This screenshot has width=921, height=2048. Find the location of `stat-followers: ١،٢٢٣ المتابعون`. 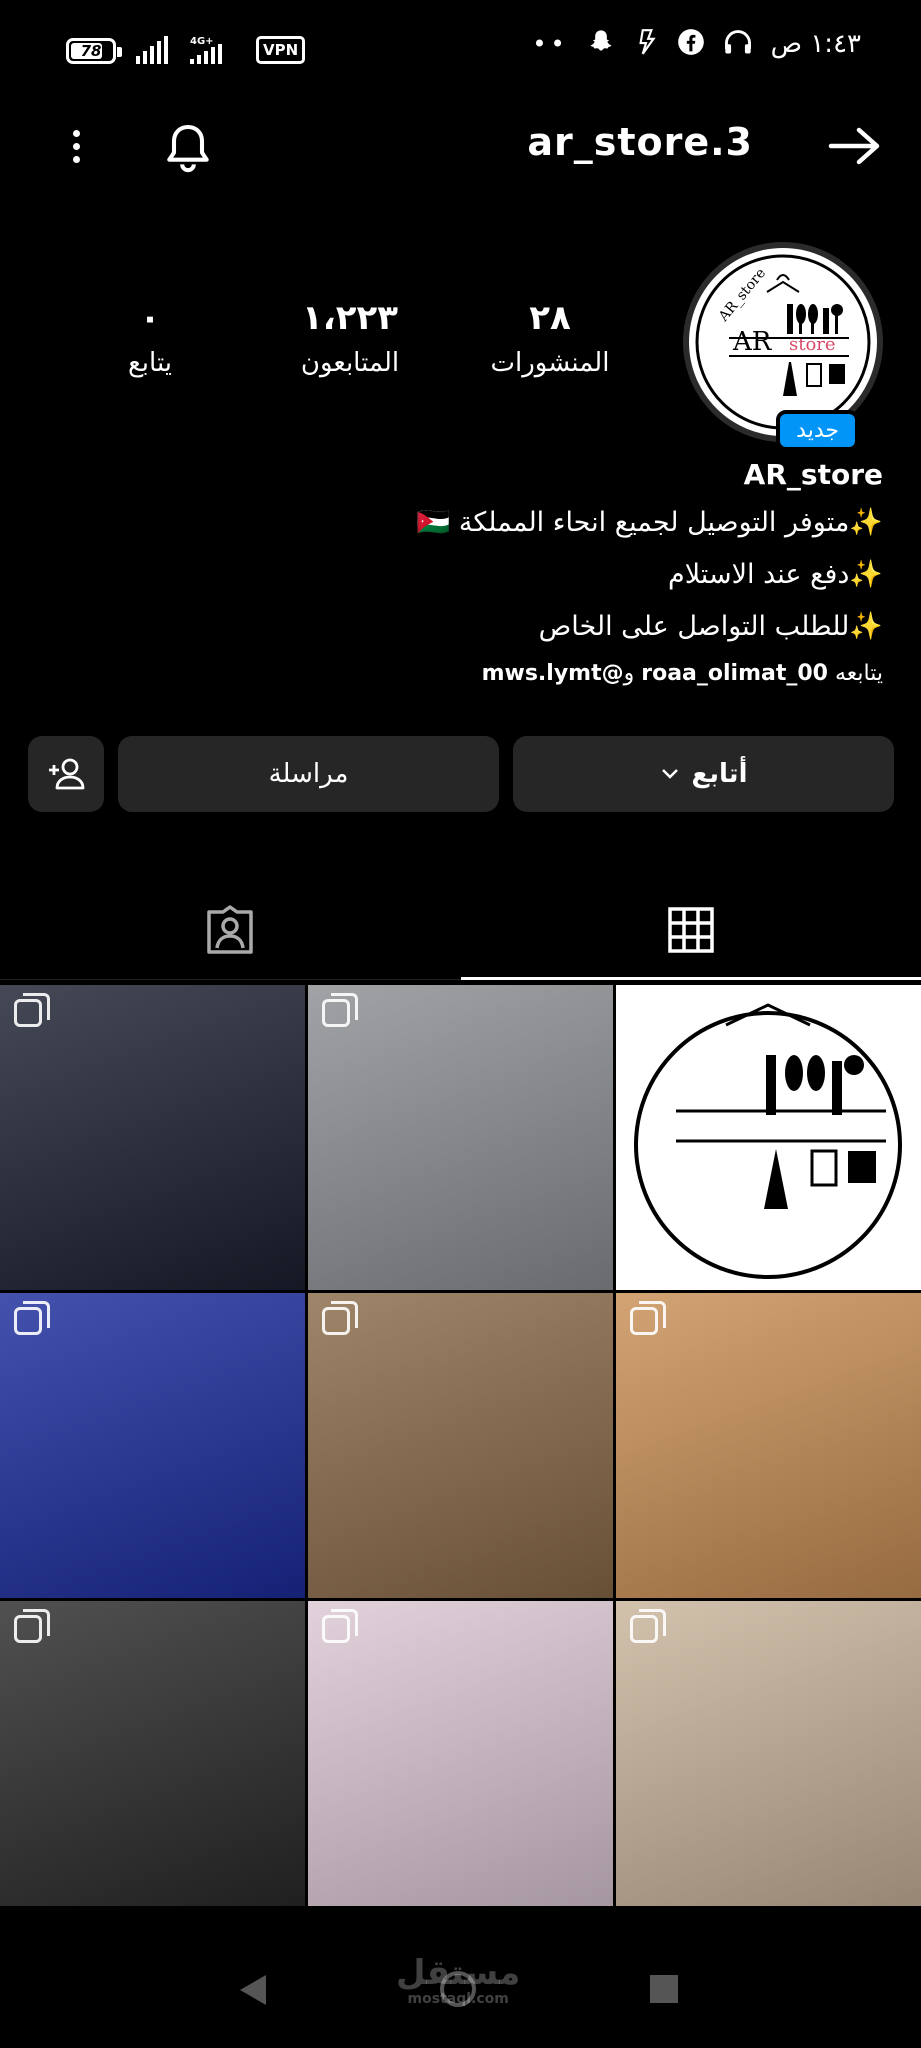

stat-followers: ١،٢٢٣ المتابعون is located at coordinates (350, 338).